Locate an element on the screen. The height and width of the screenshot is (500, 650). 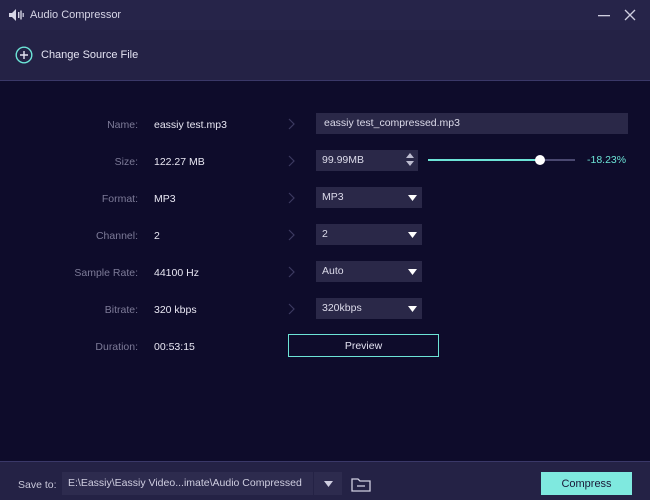
size-slider-fill is located at coordinates (484, 160).